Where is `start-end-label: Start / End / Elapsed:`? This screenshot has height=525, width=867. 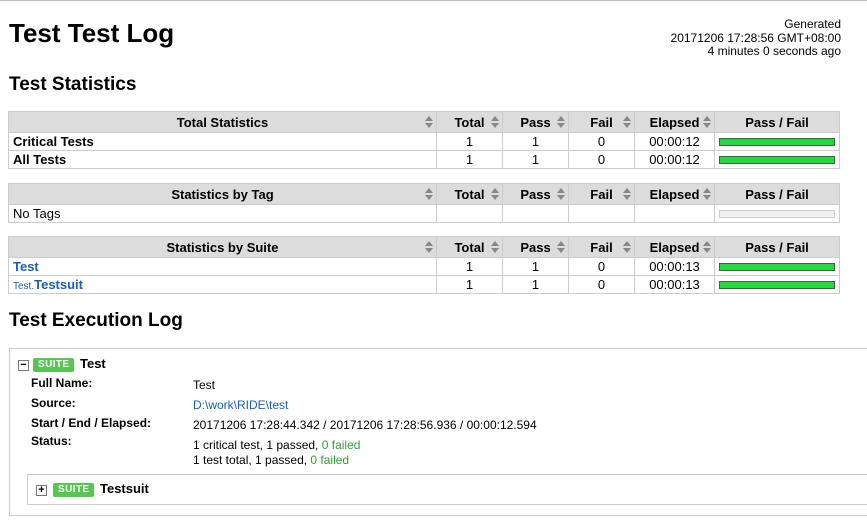
start-end-label: Start / End / Elapsed: is located at coordinates (91, 423).